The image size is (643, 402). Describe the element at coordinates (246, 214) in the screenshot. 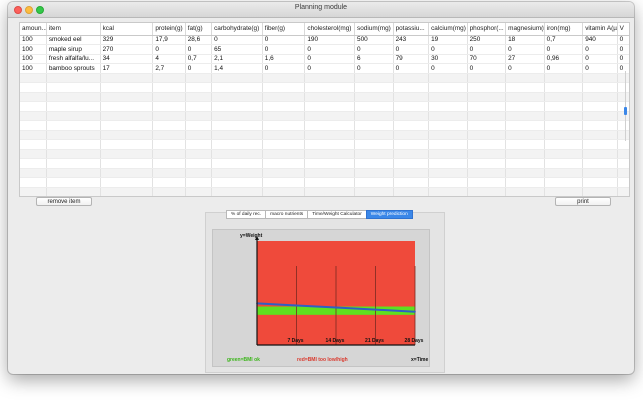

I see `tab-of-daily-rec: % of daily rec.` at that location.